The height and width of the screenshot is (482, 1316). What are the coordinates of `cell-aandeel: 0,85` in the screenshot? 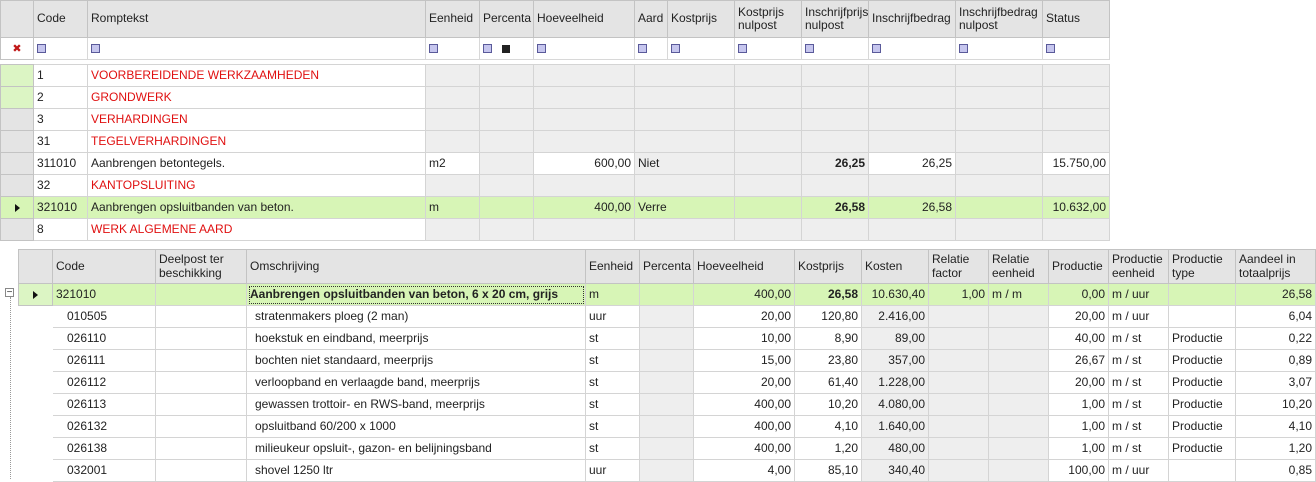 It's located at (1275, 470).